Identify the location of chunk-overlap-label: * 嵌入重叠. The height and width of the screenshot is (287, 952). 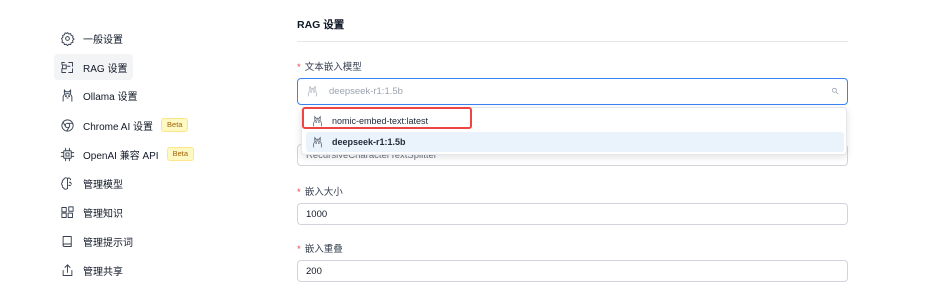
(320, 248).